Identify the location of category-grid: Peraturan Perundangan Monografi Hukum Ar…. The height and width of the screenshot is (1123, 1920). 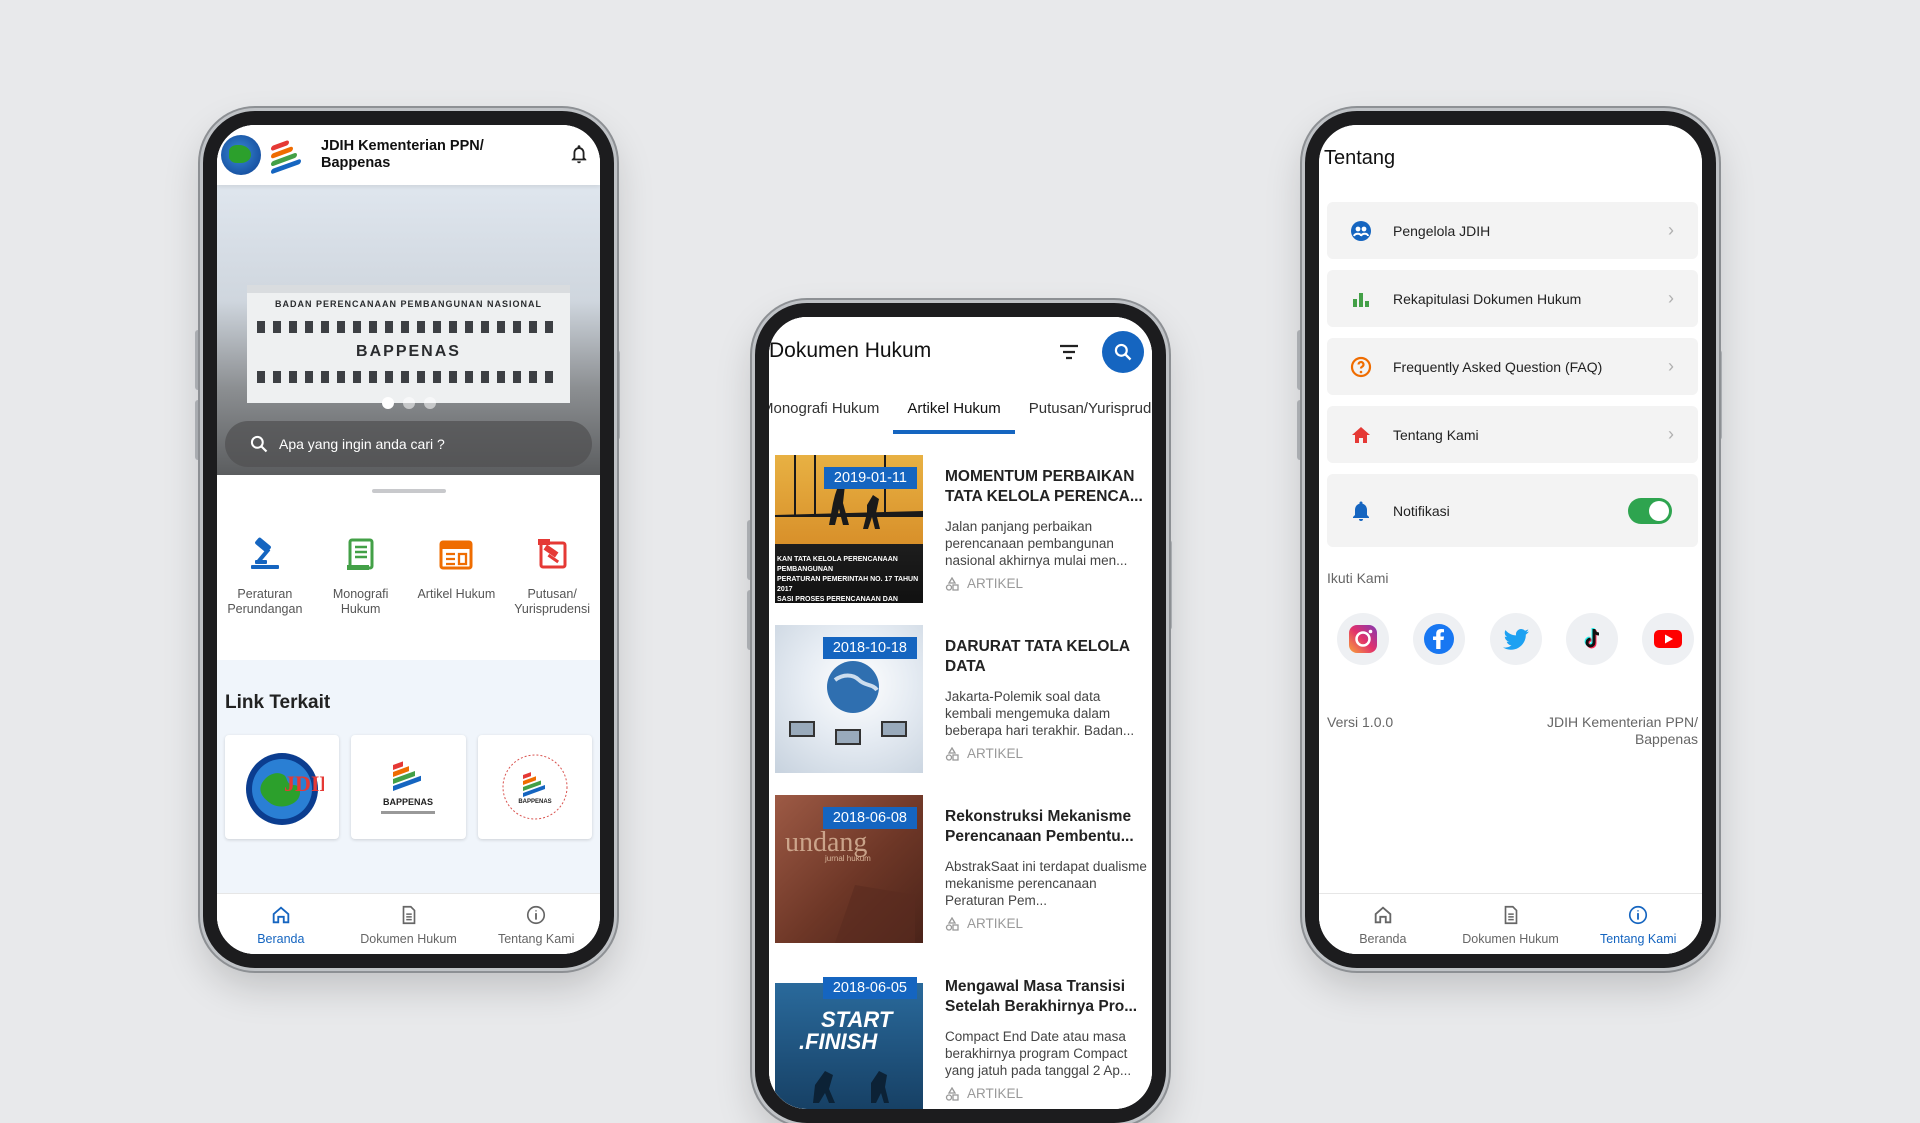
(408, 576).